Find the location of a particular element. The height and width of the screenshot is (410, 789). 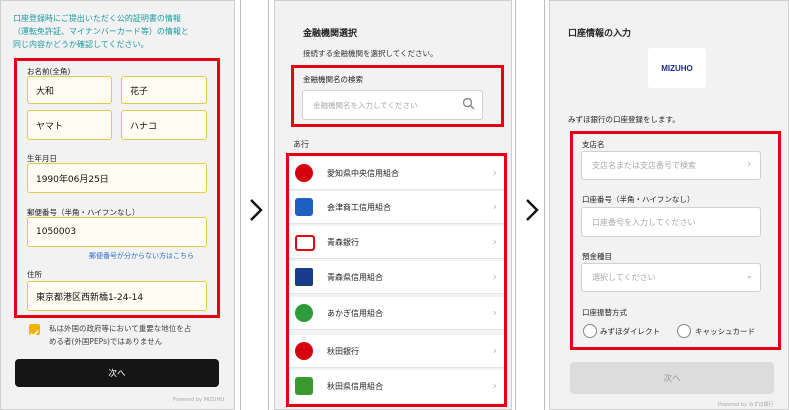

notice-line-3: 同じ内容かどうか確認してください。 is located at coordinates (81, 44).